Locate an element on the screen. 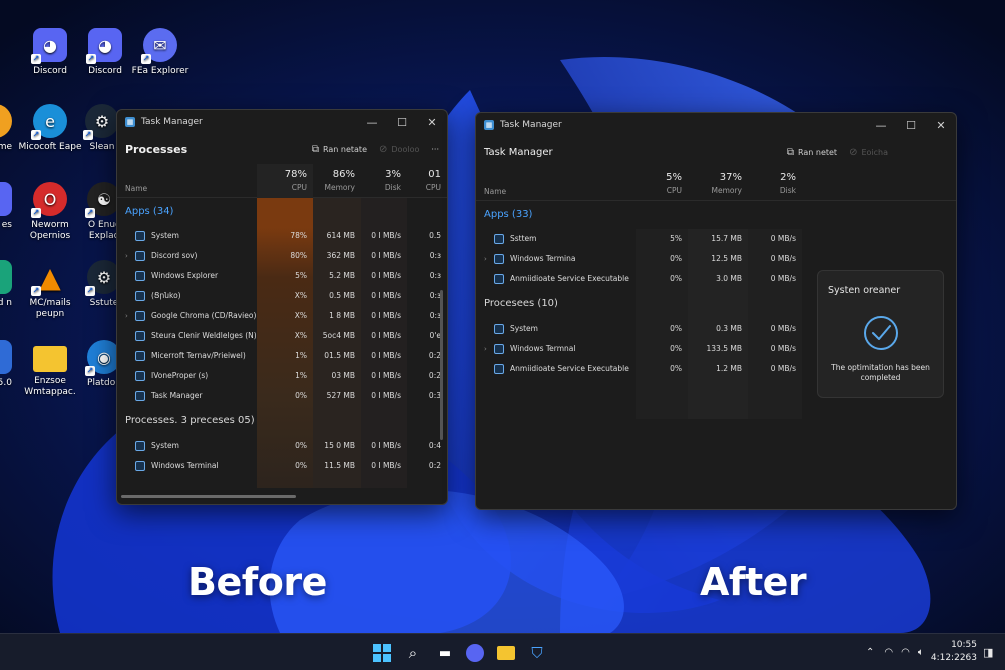  desktop-icon: me is located at coordinates (6, 128).